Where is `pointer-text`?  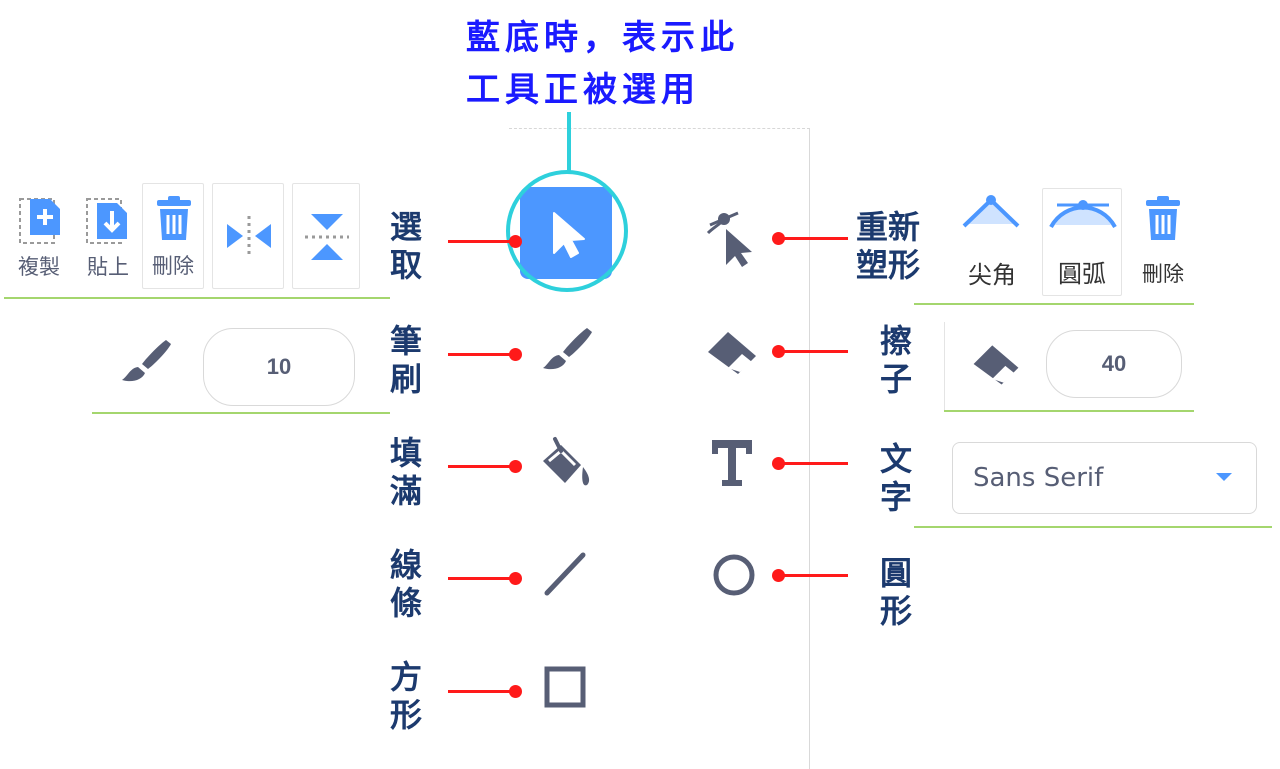
pointer-text is located at coordinates (810, 463).